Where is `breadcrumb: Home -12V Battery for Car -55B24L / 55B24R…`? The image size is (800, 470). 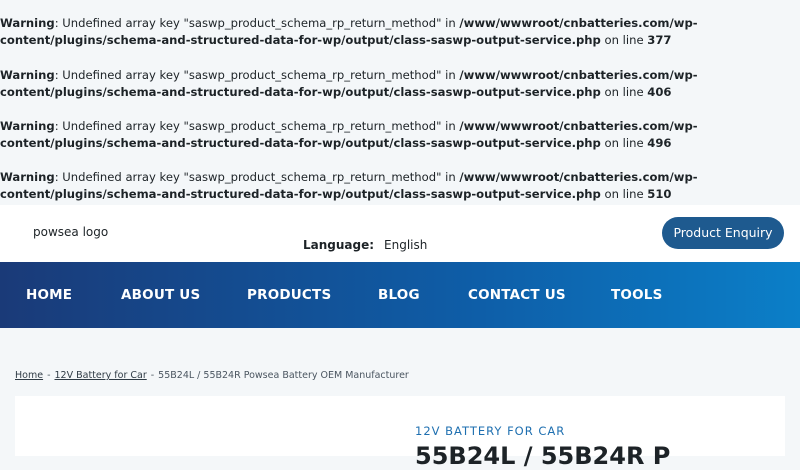
breadcrumb: Home -12V Battery for Car -55B24L / 55B24R… is located at coordinates (212, 375).